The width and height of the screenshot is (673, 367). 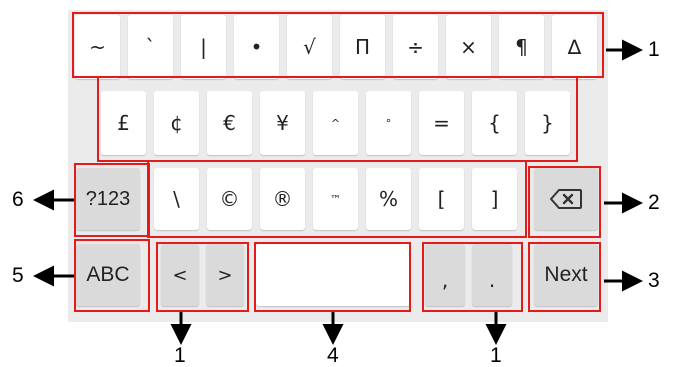 I want to click on callout-1-punct: 1, so click(x=496, y=355).